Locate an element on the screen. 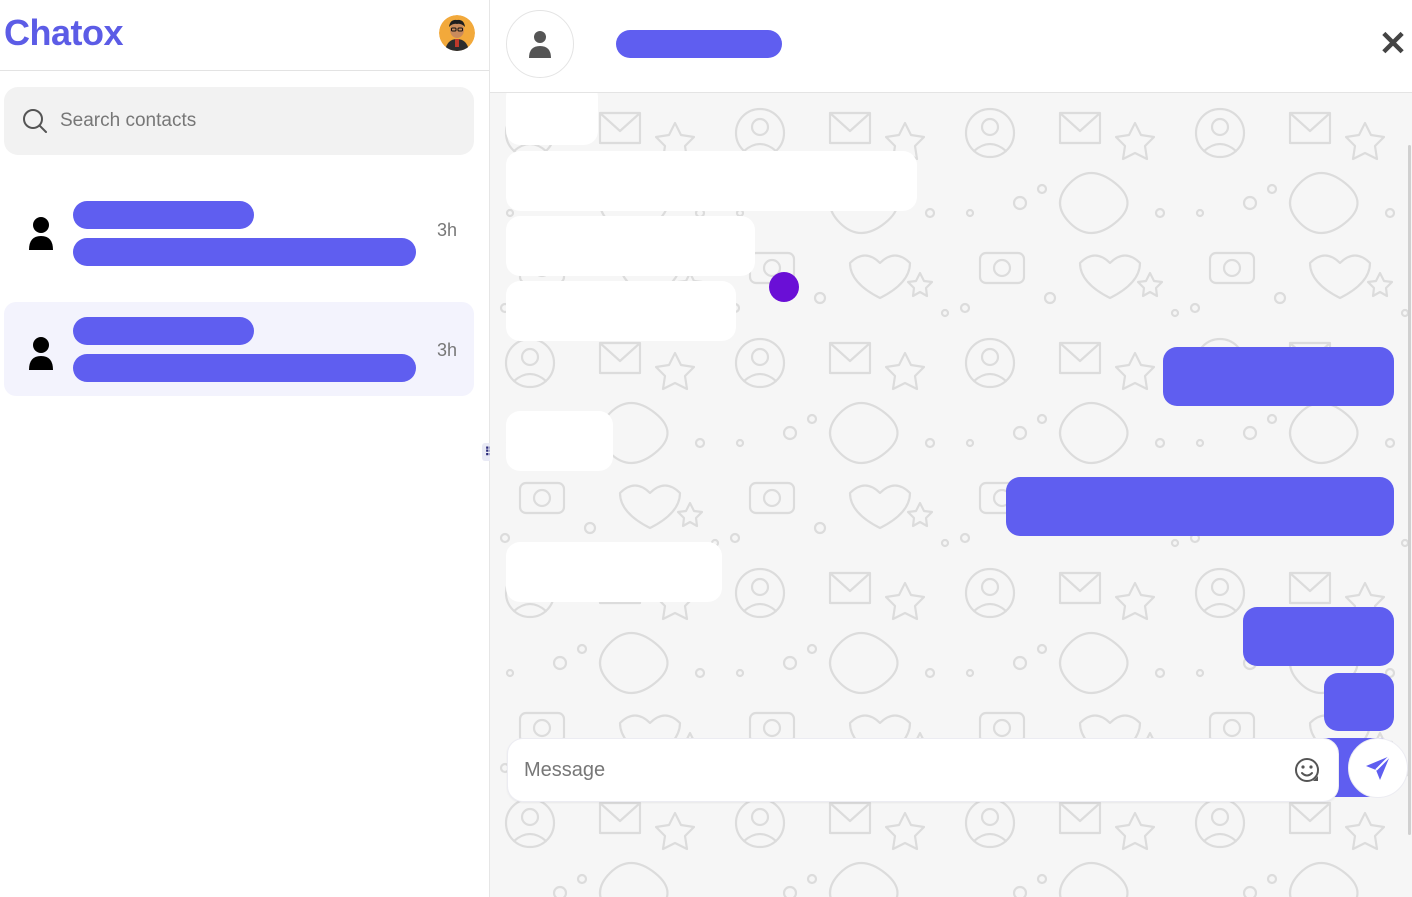 This screenshot has width=1412, height=897. contact-item-selected: 3h is located at coordinates (239, 349).